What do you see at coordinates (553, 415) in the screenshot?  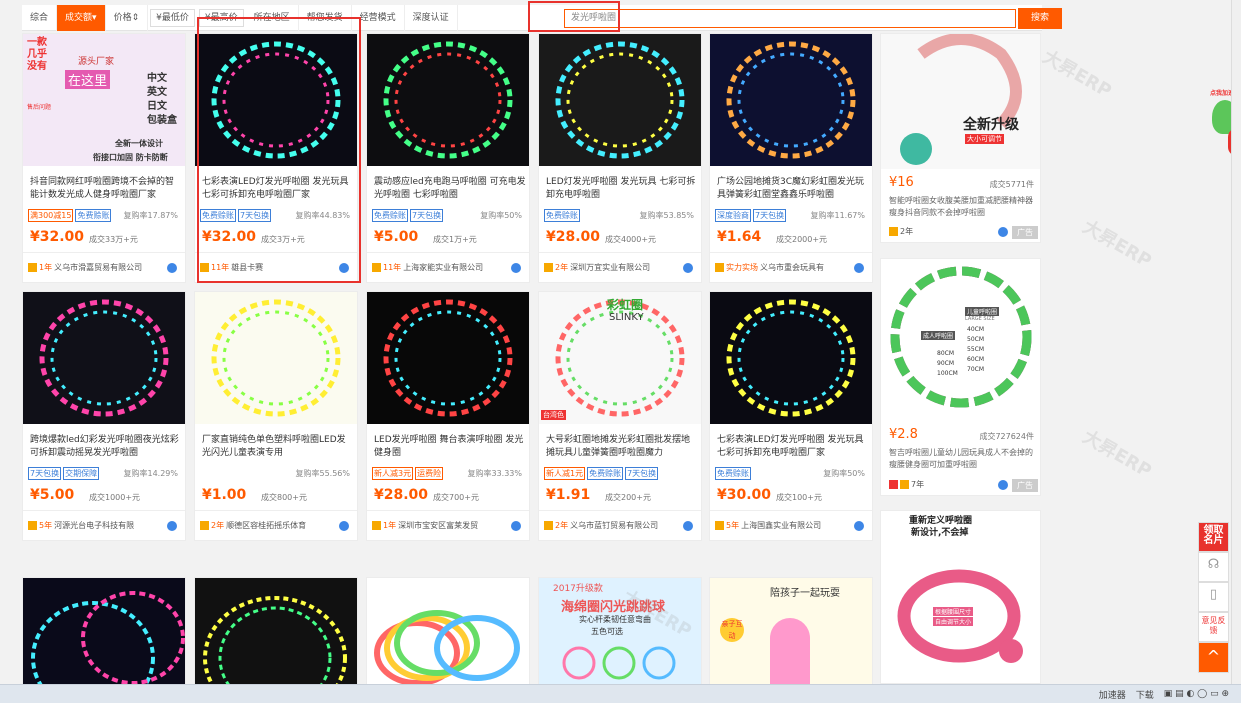 I see `caption: 台湾色` at bounding box center [553, 415].